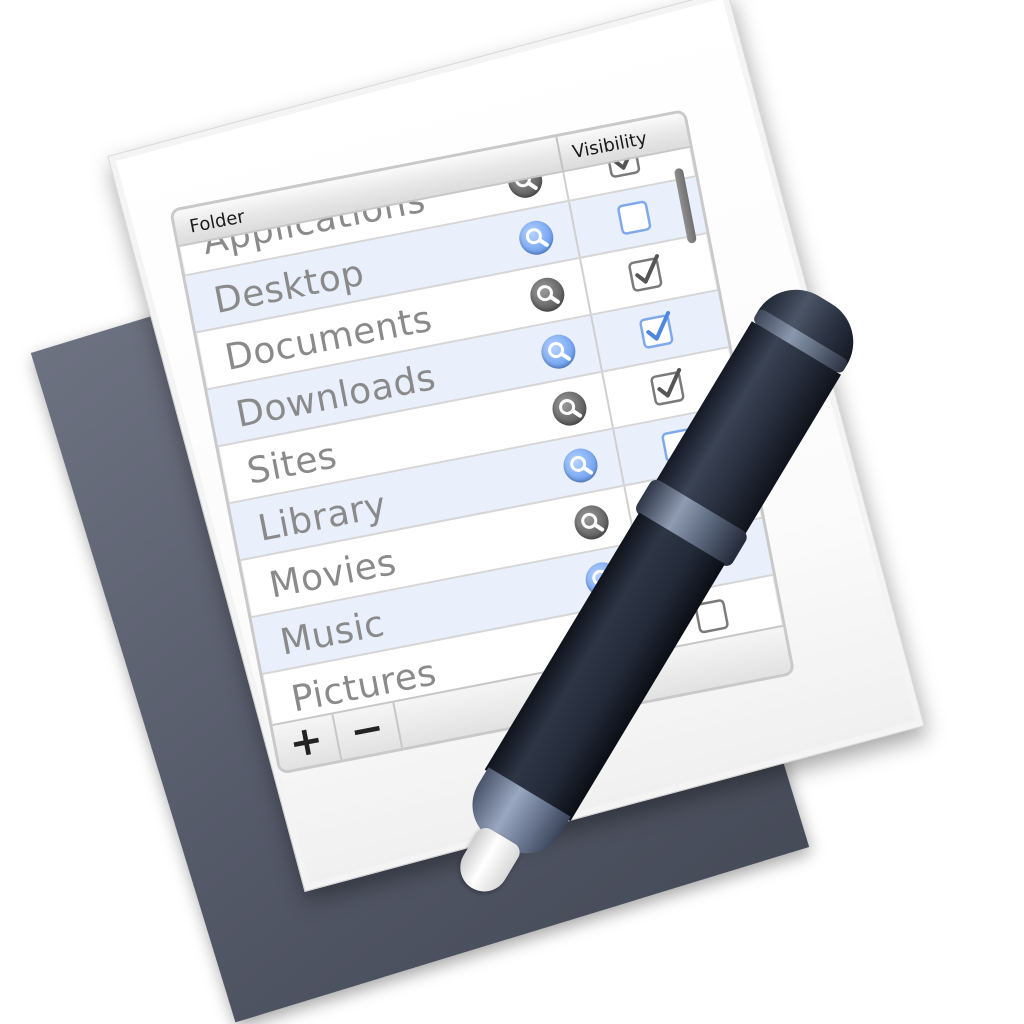  Describe the element at coordinates (307, 743) in the screenshot. I see `add-folder-button: +` at that location.